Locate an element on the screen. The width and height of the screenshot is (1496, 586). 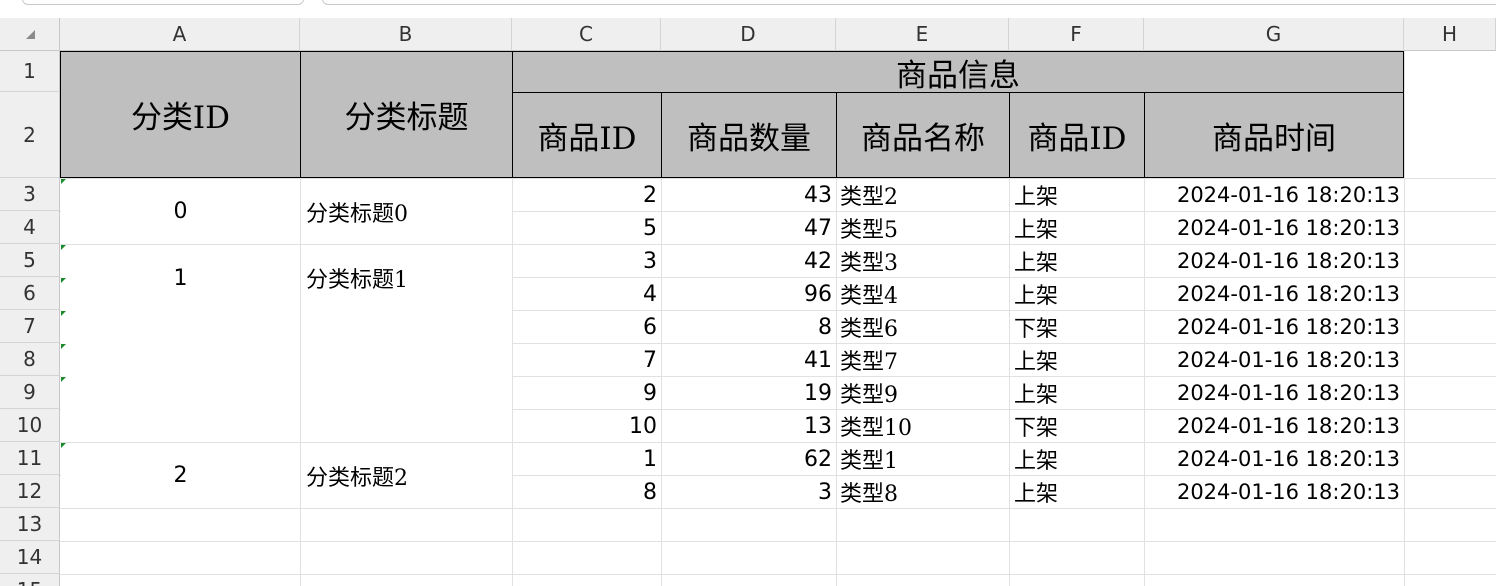
select-all-corner is located at coordinates (30, 34).